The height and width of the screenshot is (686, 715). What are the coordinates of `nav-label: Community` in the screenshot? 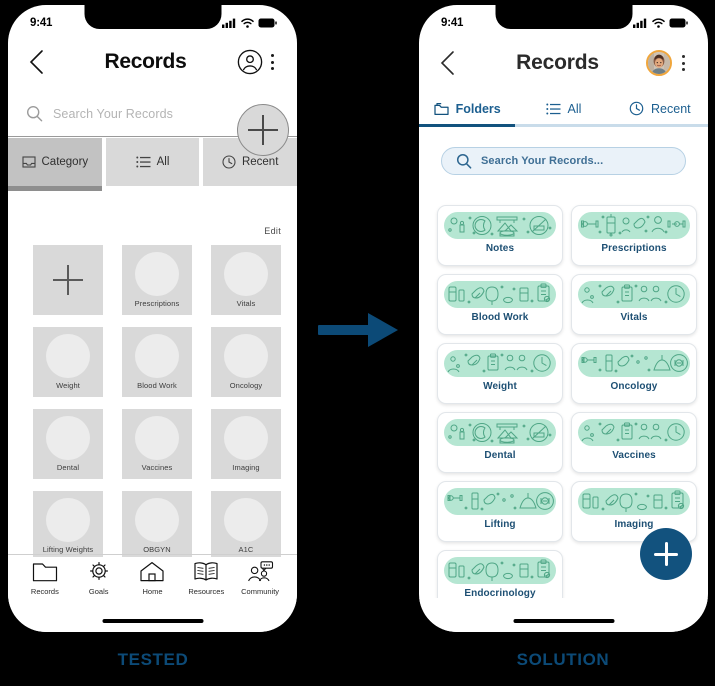 It's located at (260, 591).